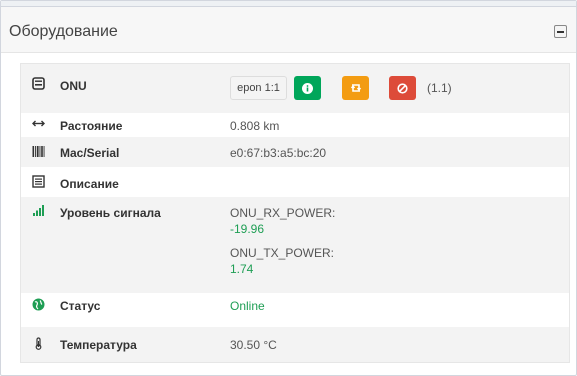 Image resolution: width=577 pixels, height=376 pixels. Describe the element at coordinates (283, 213) in the screenshot. I see `rx-power-label: ONU_RX_POWER:` at that location.